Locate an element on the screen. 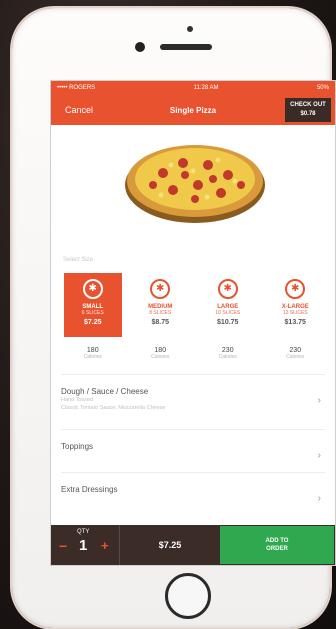 Image resolution: width=336 pixels, height=629 pixels. size-slices: 8 SLICES is located at coordinates (160, 313).